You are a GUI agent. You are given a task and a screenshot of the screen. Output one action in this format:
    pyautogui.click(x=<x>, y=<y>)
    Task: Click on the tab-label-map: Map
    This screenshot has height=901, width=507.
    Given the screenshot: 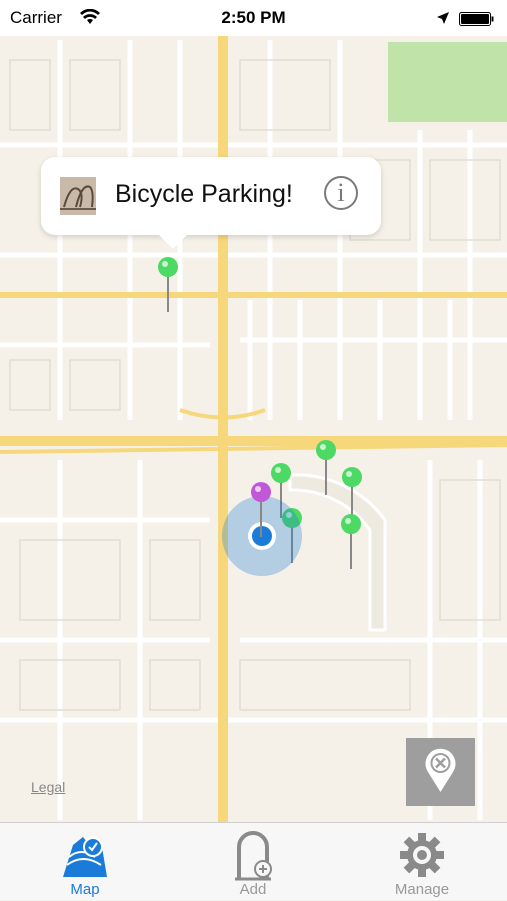 What is the action you would take?
    pyautogui.click(x=85, y=889)
    